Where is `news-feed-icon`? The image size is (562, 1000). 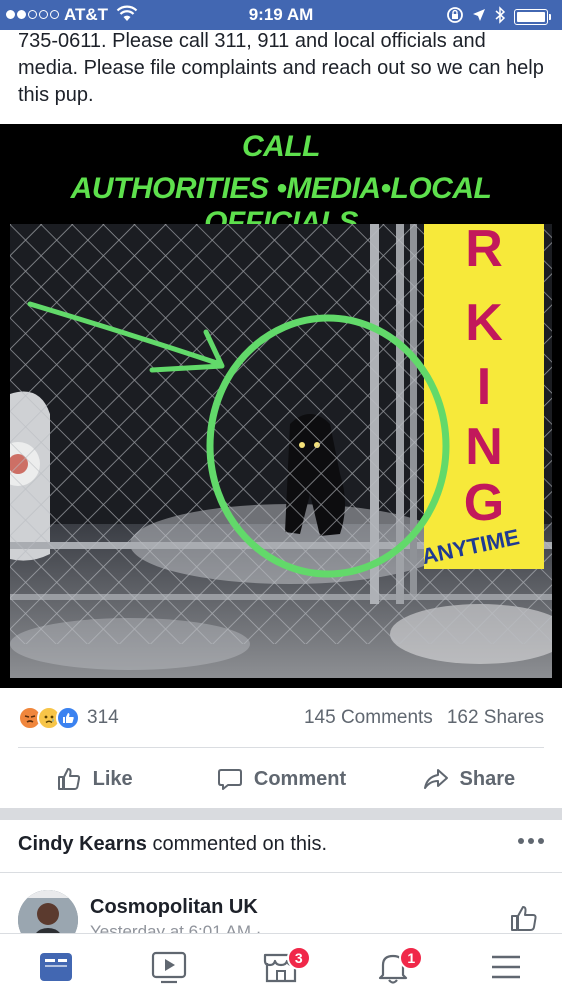
news-feed-icon is located at coordinates (56, 967).